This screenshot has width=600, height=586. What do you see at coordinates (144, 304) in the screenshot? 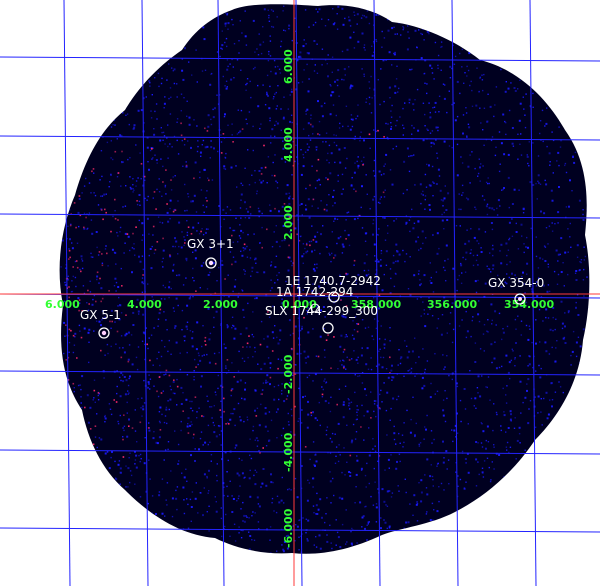
I see `lon-tick-label: 4.000` at bounding box center [144, 304].